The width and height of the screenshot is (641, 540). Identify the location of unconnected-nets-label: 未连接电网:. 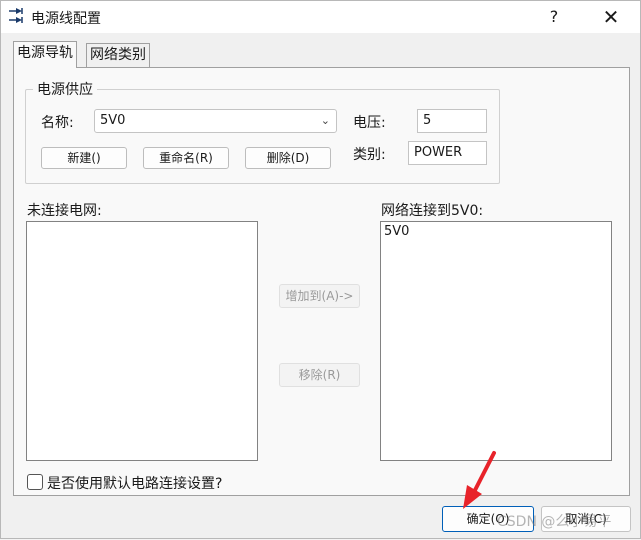
(64, 211).